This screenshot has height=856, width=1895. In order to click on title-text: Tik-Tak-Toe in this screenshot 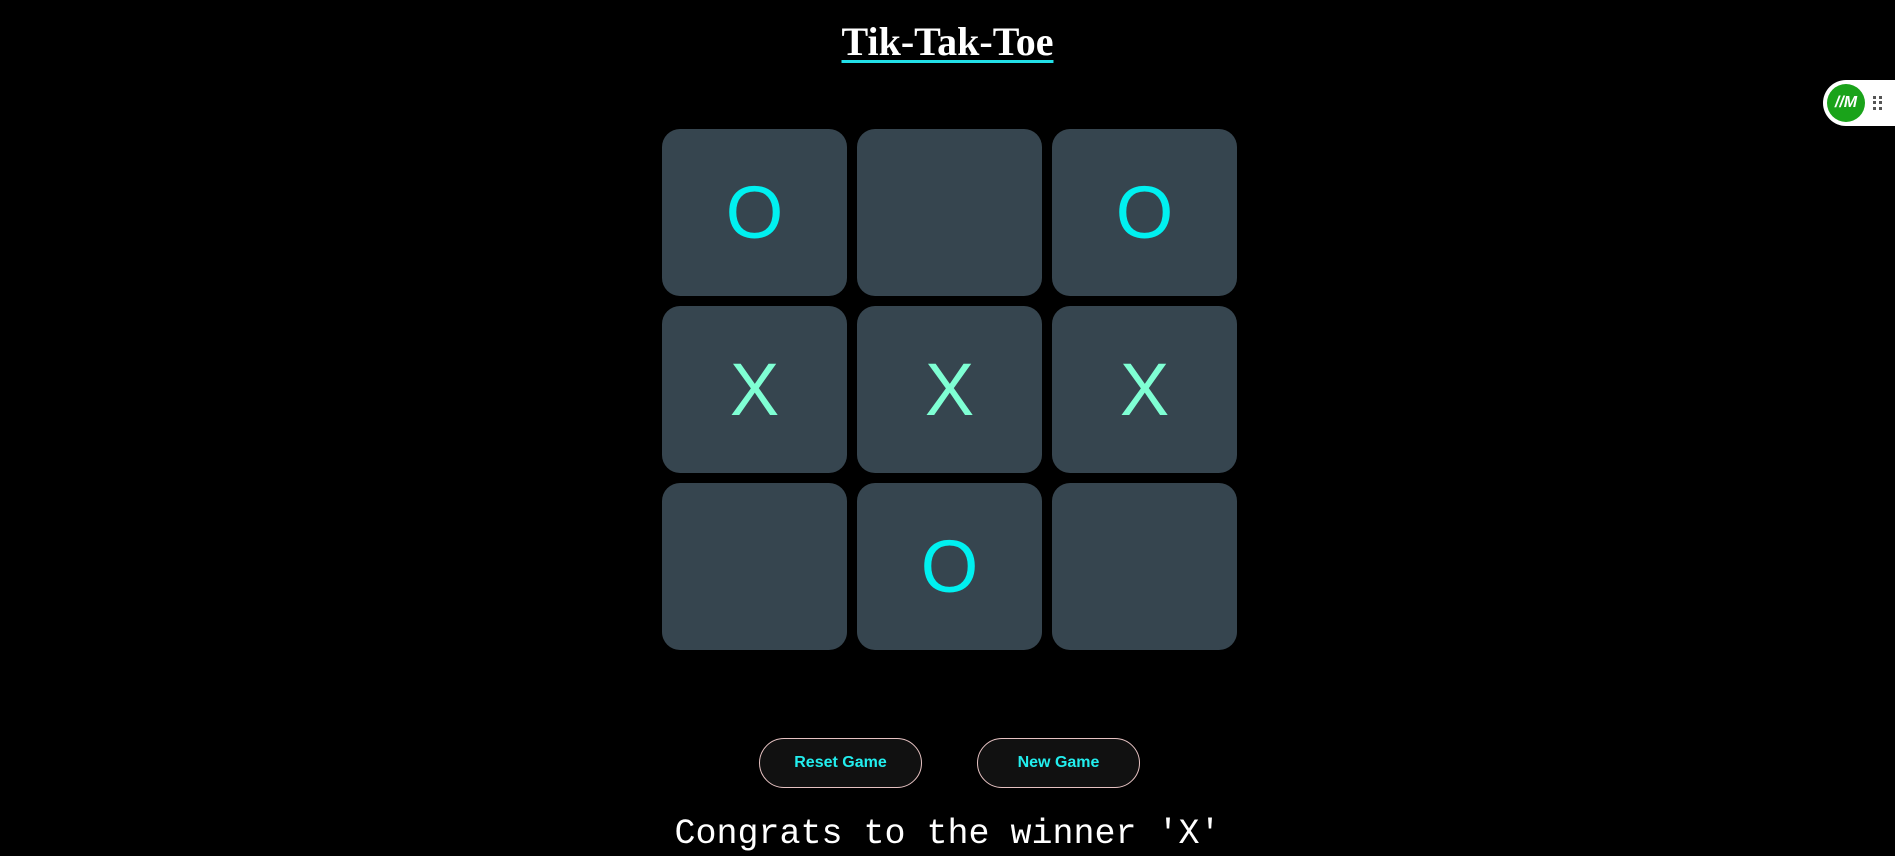, I will do `click(947, 41)`.